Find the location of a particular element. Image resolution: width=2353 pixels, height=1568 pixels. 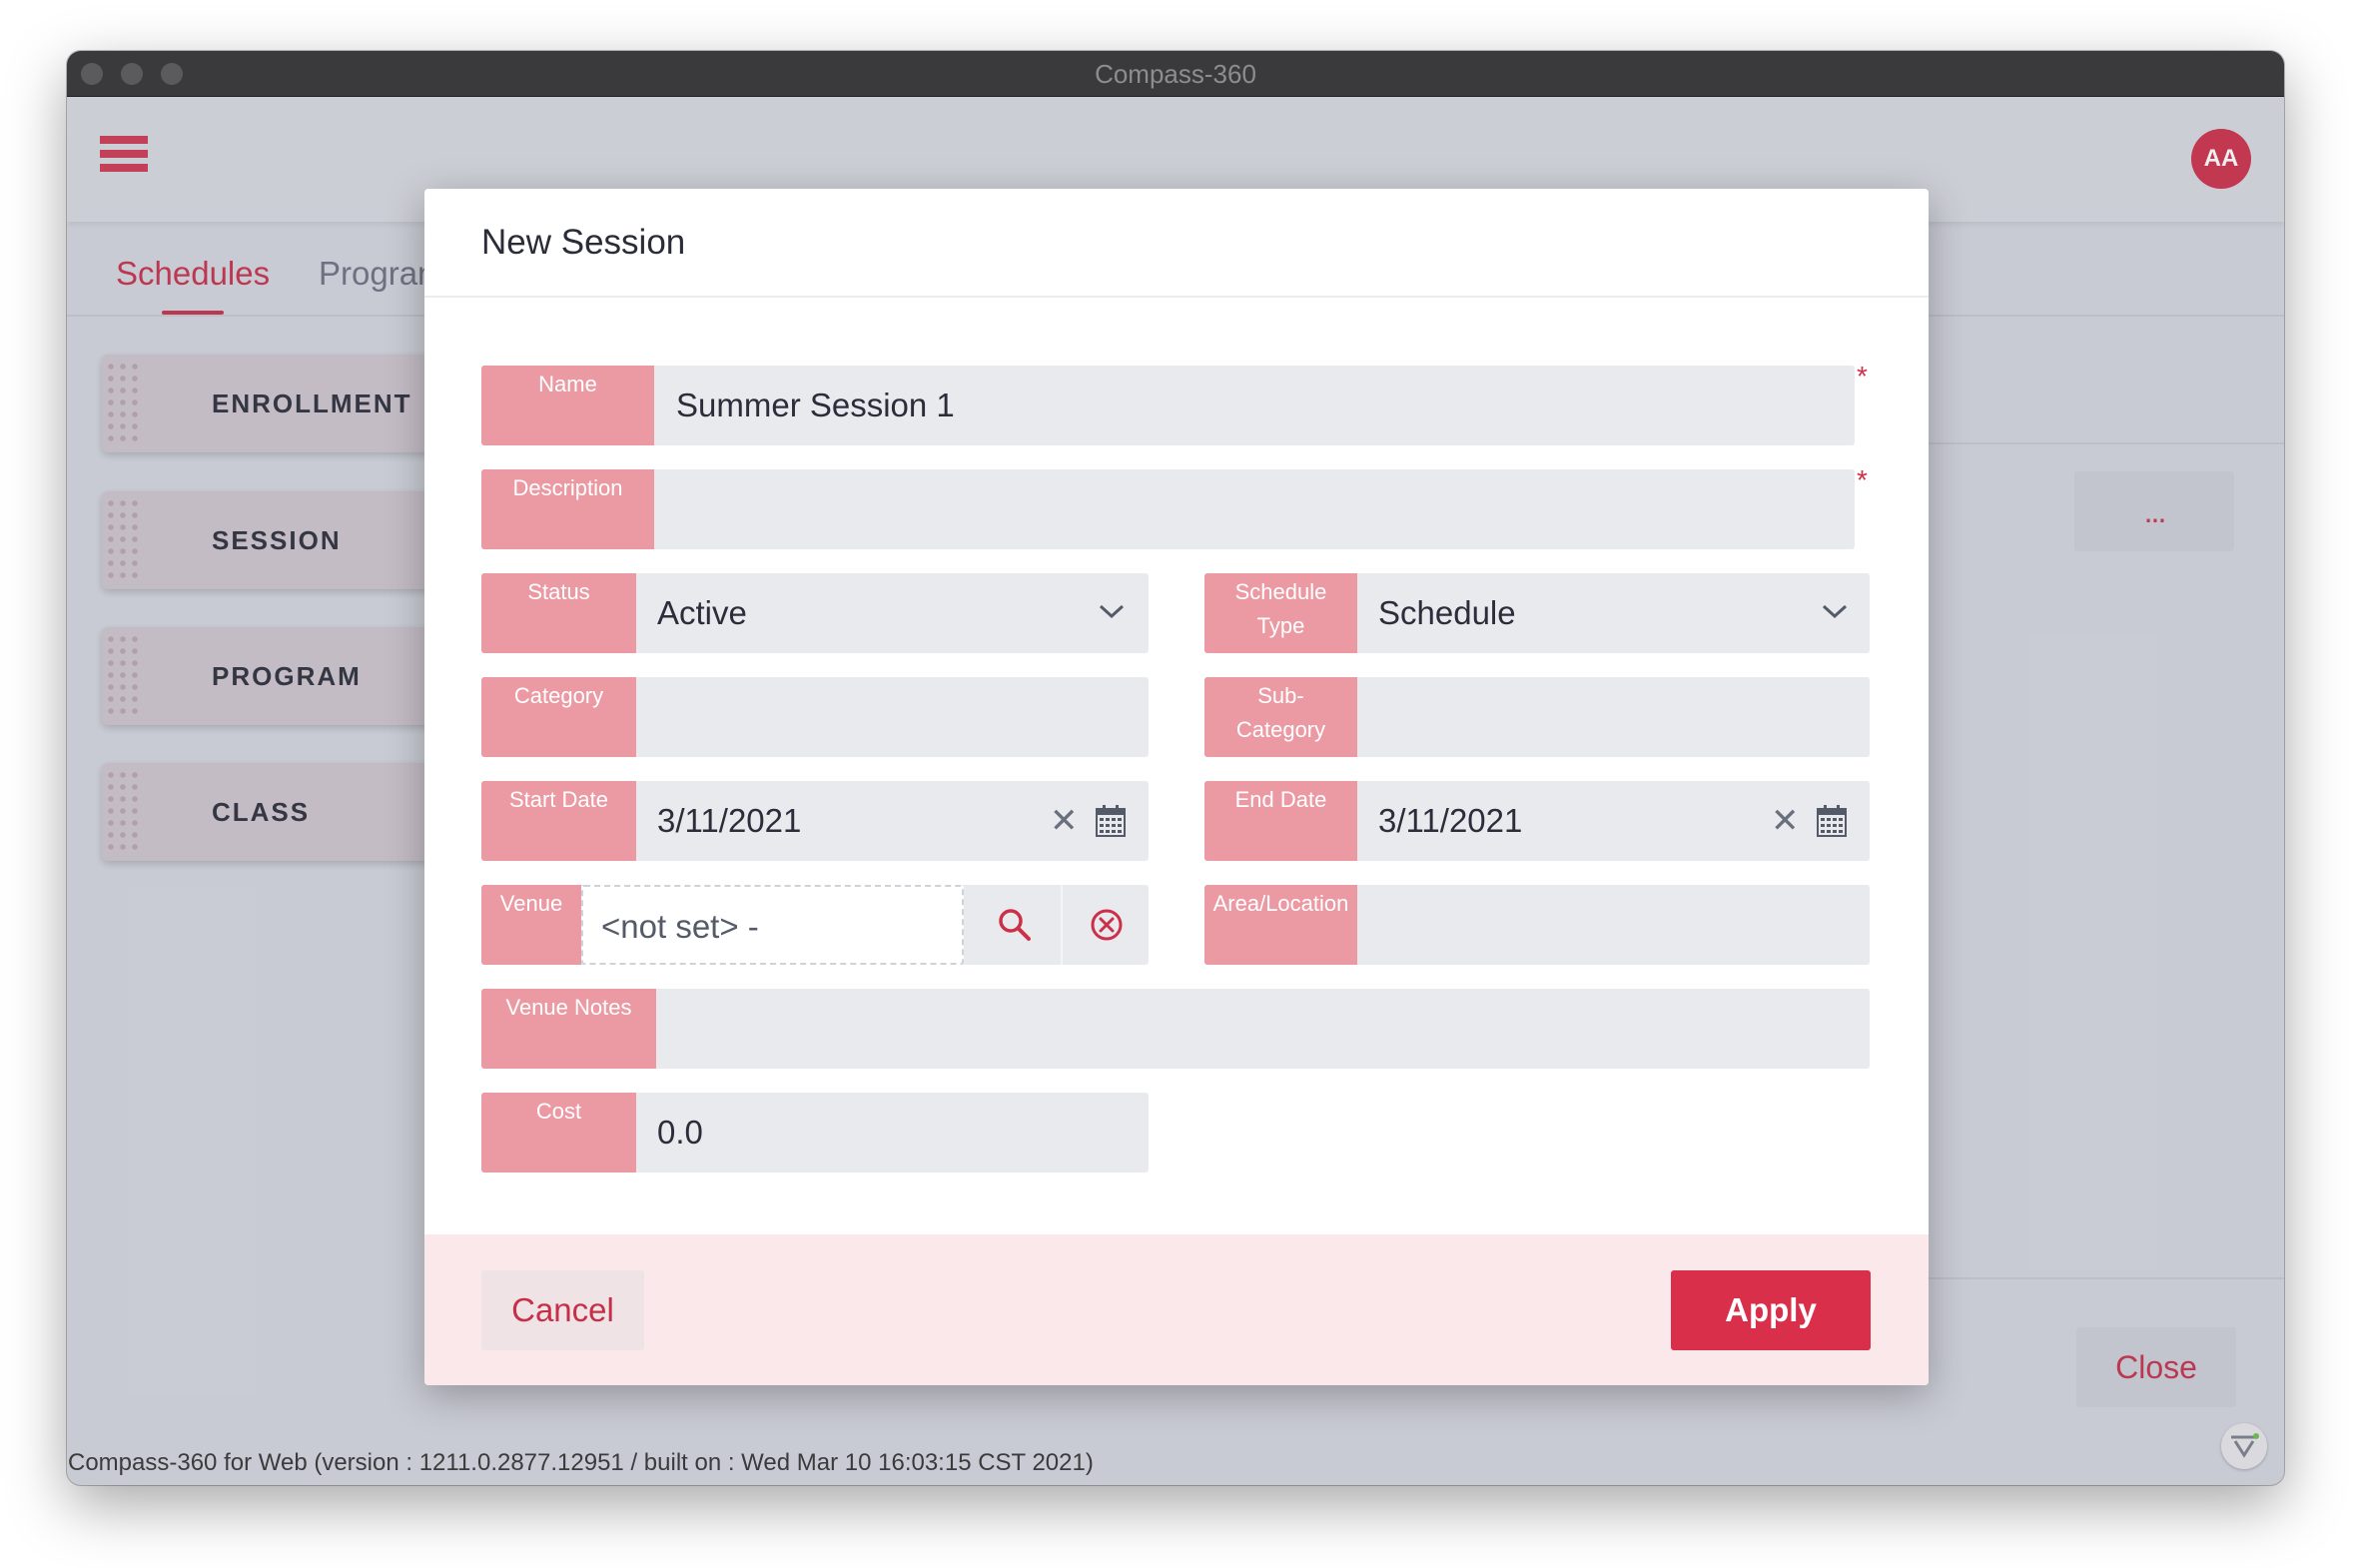

schedule-type-label: Schedule Type is located at coordinates (1280, 613).